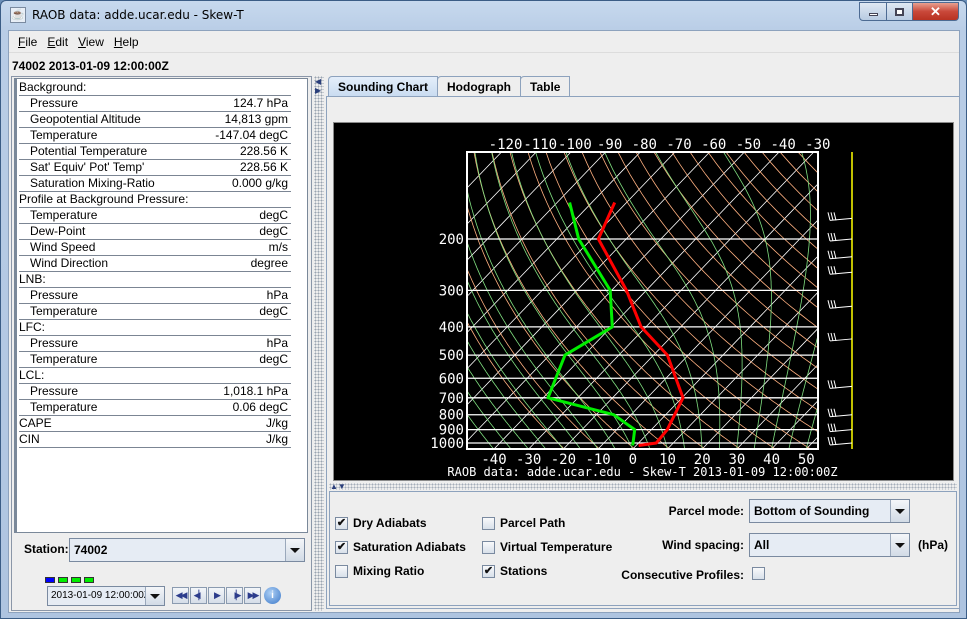 Image resolution: width=967 pixels, height=619 pixels. I want to click on info-row: Pressure 124.7 hPa, so click(155, 104).